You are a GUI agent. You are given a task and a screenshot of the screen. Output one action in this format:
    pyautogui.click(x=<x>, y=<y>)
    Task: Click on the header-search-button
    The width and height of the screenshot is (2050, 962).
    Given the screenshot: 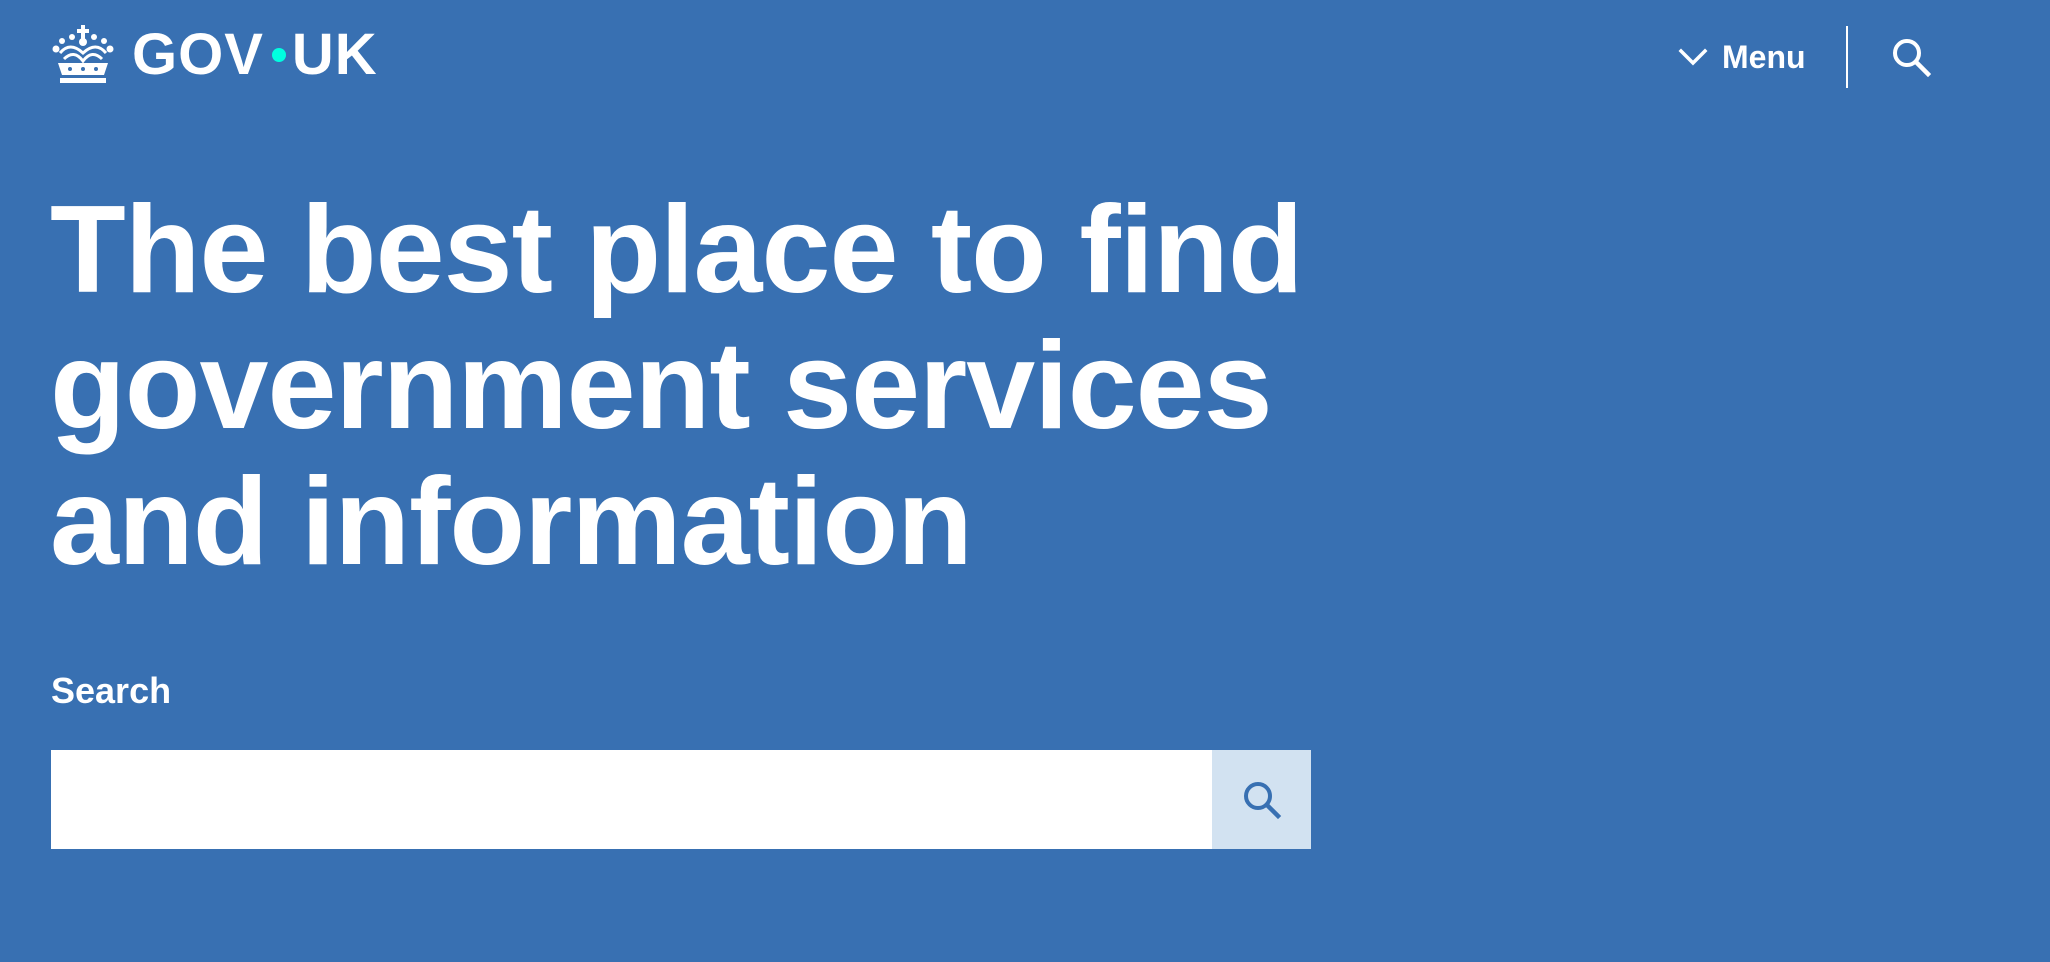 What is the action you would take?
    pyautogui.click(x=1911, y=57)
    